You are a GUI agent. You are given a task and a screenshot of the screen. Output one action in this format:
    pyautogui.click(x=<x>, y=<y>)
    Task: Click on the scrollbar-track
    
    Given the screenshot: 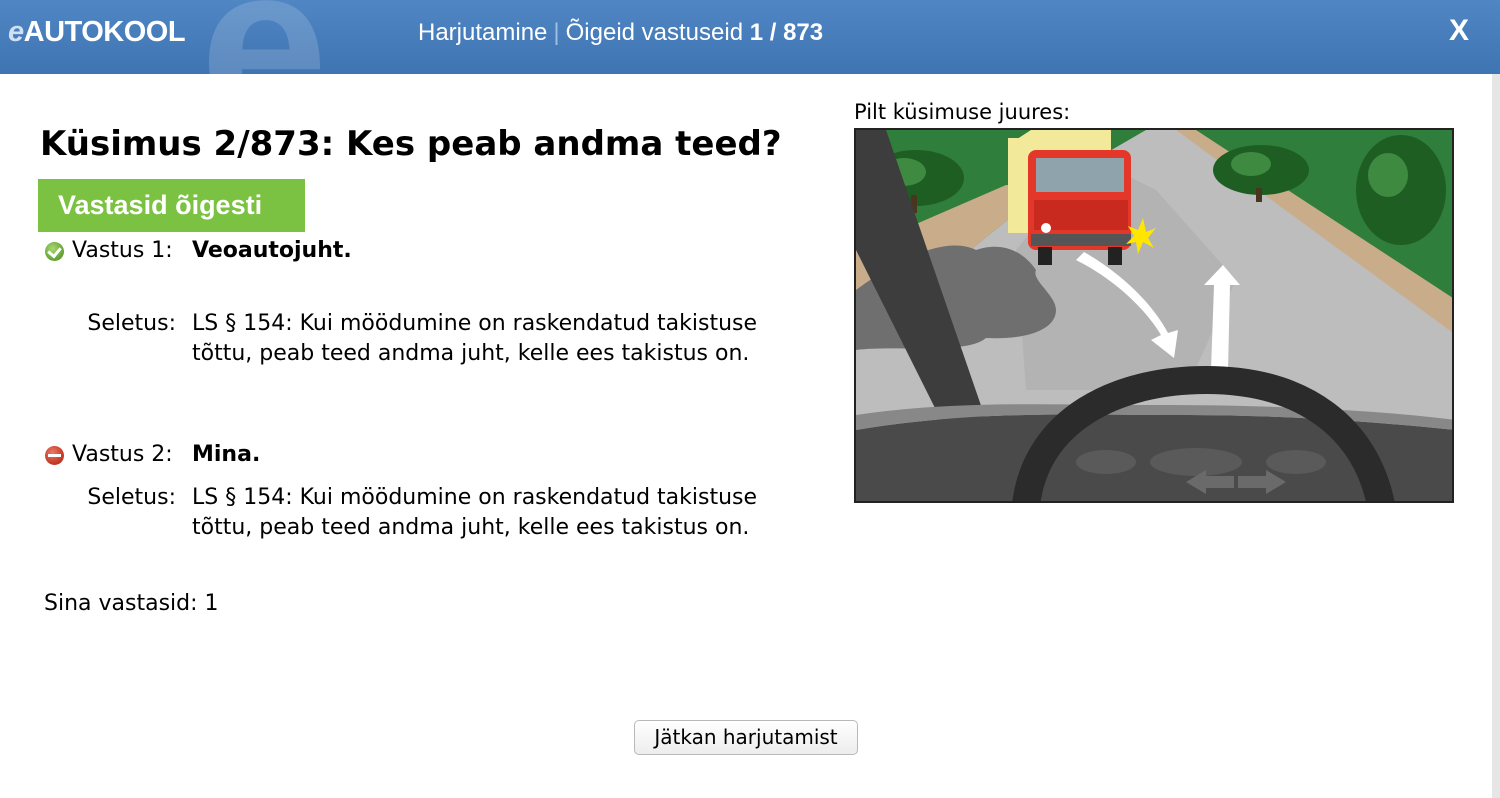 What is the action you would take?
    pyautogui.click(x=1496, y=436)
    